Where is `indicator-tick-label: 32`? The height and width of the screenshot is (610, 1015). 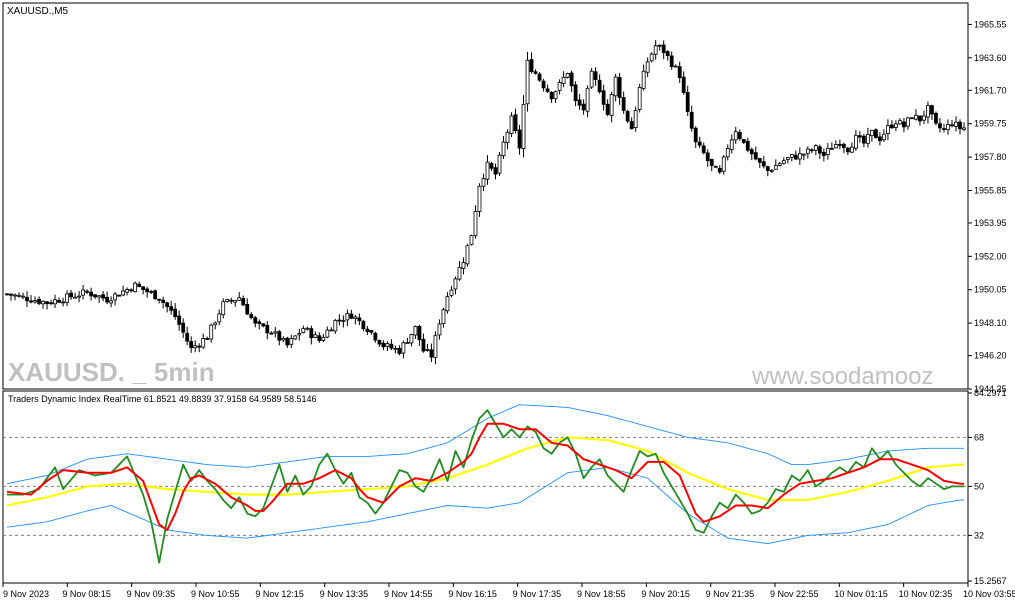 indicator-tick-label: 32 is located at coordinates (979, 535).